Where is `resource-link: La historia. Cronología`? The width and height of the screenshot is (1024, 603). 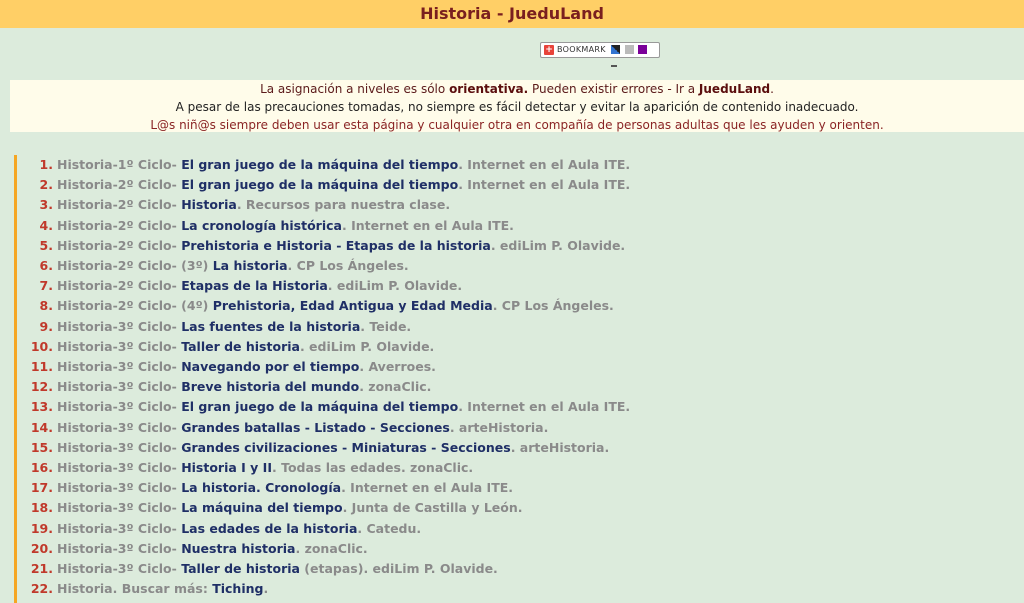
resource-link: La historia. Cronología is located at coordinates (261, 487).